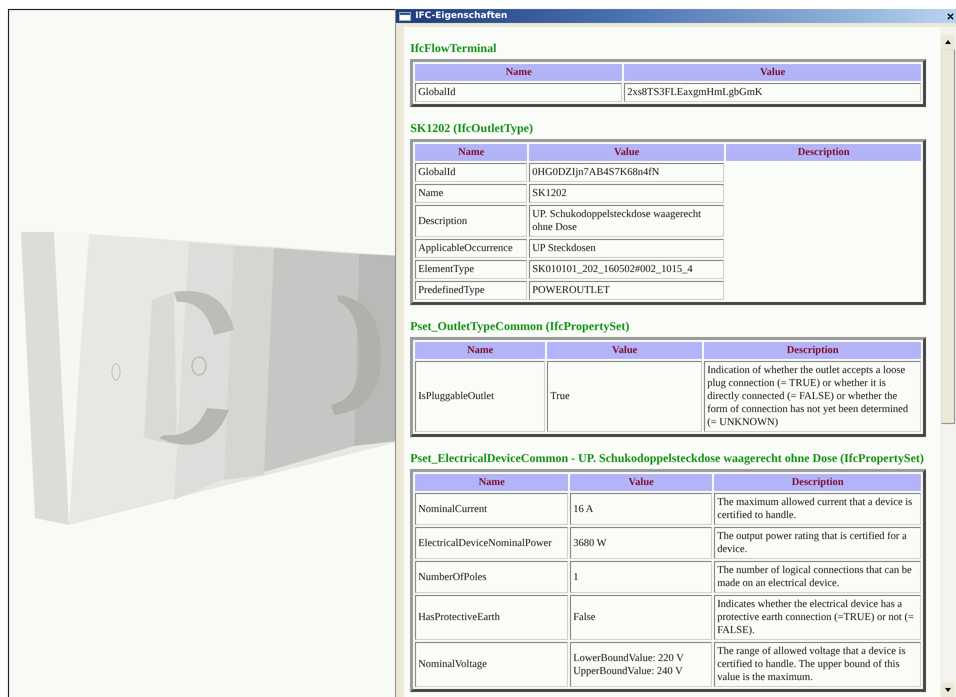  Describe the element at coordinates (471, 248) in the screenshot. I see `table-cell: ApplicableOccurrence` at that location.